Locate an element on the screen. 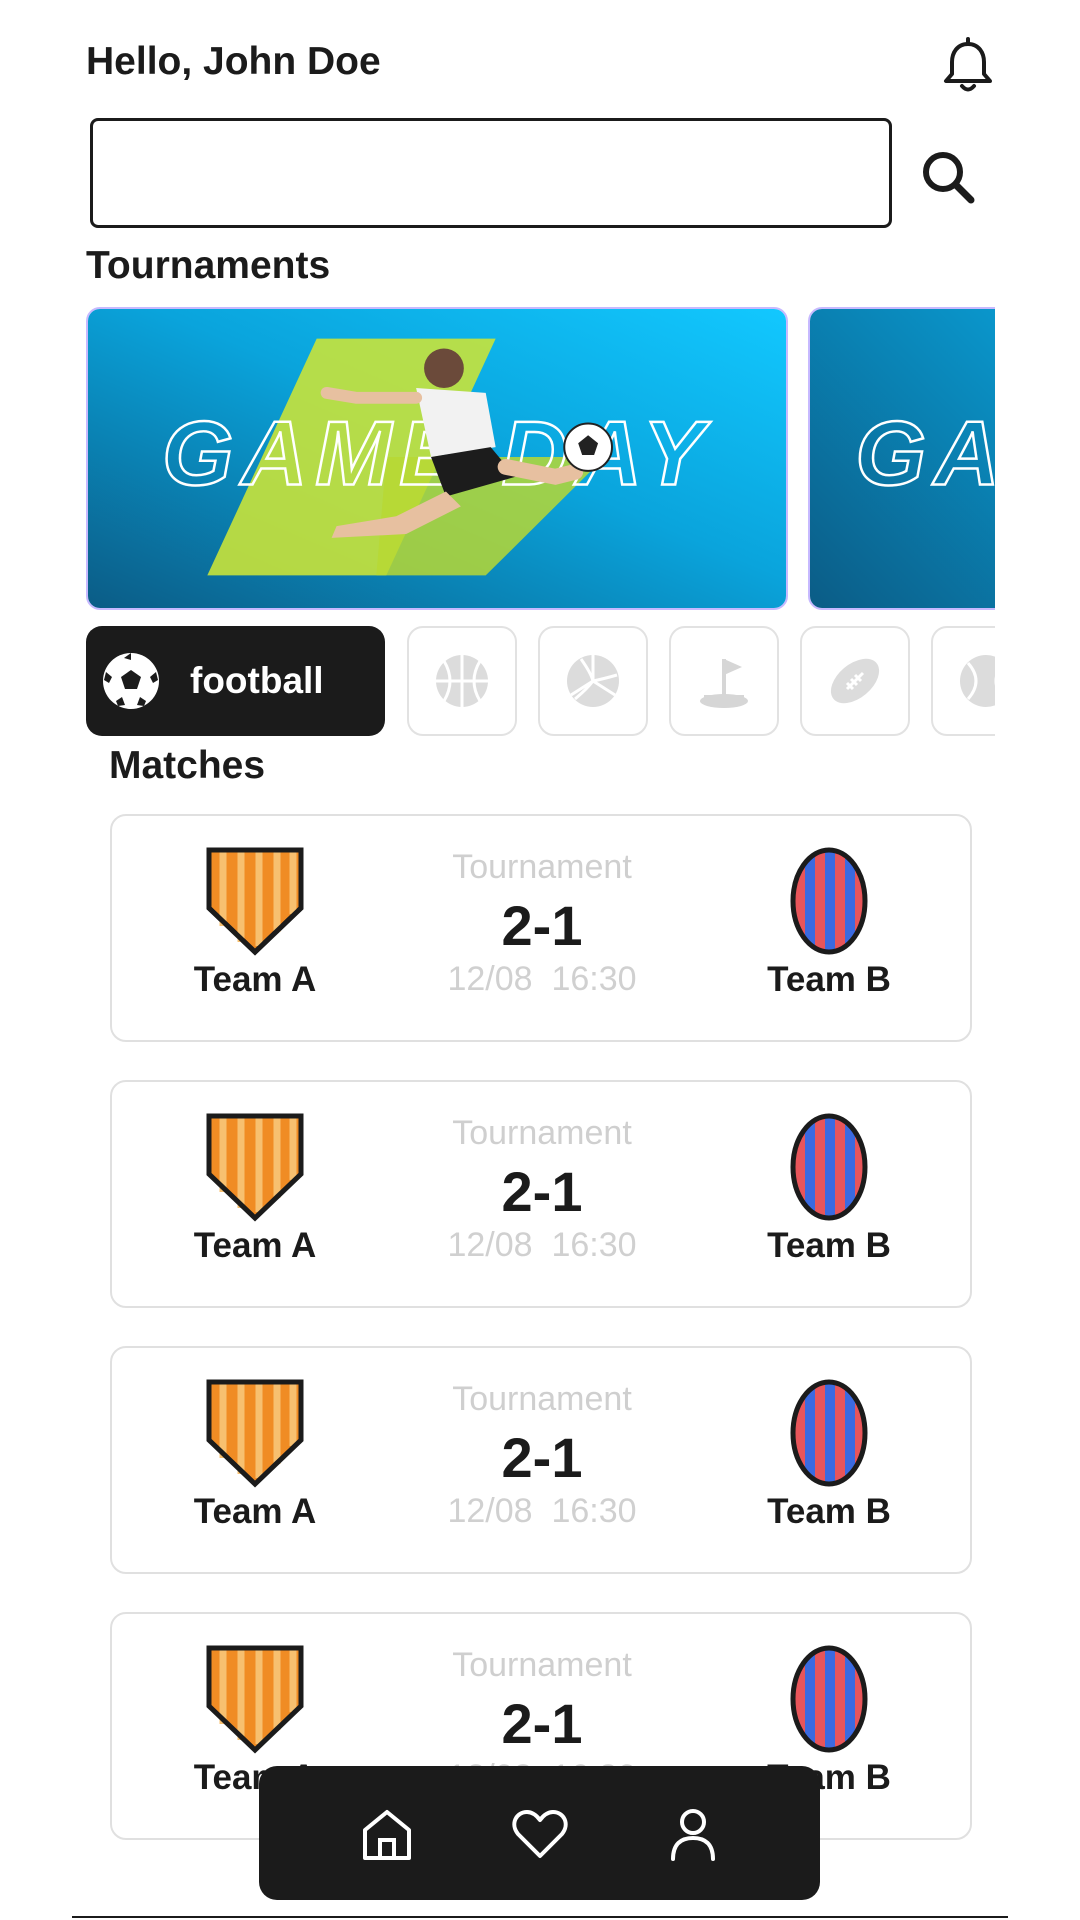  golf-icon is located at coordinates (724, 683).